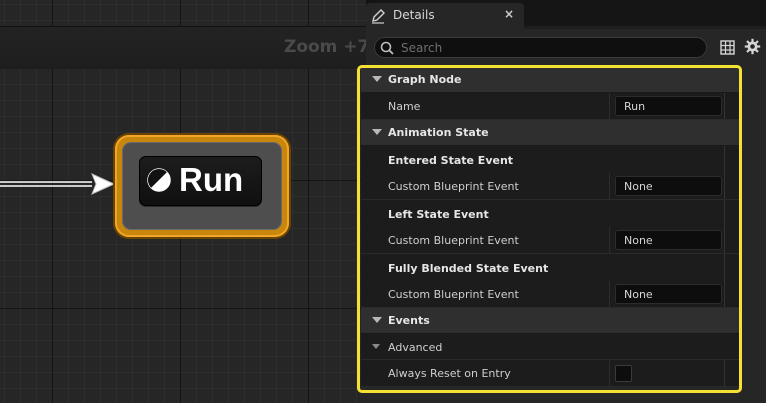  I want to click on always-reset-checkbox, so click(623, 373).